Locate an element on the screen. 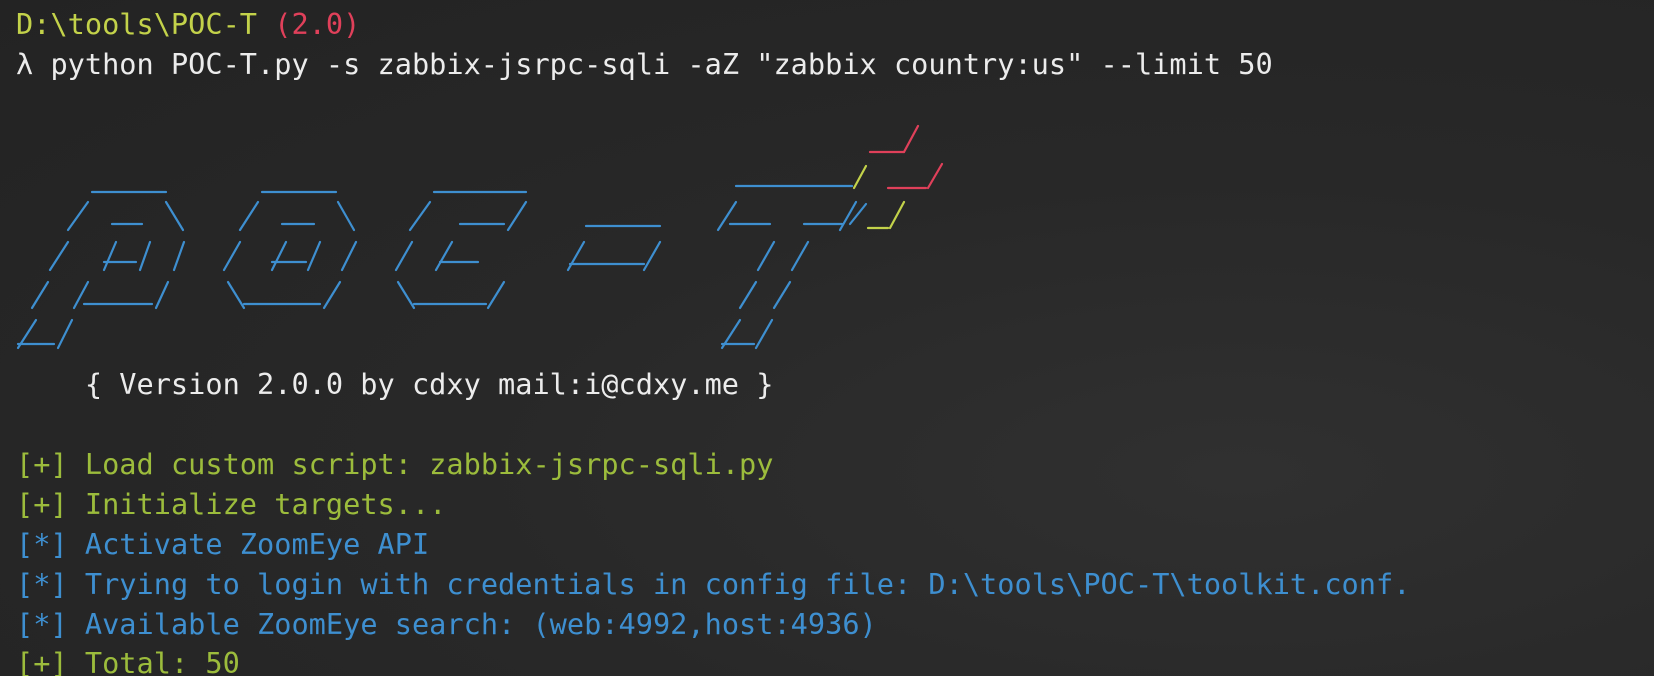 The image size is (1654, 676). prompt-path: D:\tools\POC-T is located at coordinates (137, 24).